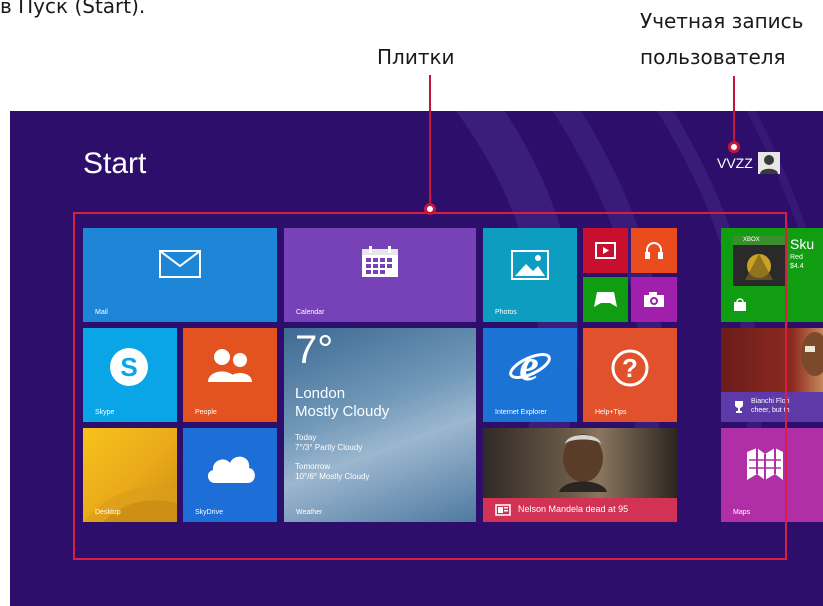  I want to click on user-silhouette-icon, so click(769, 164).